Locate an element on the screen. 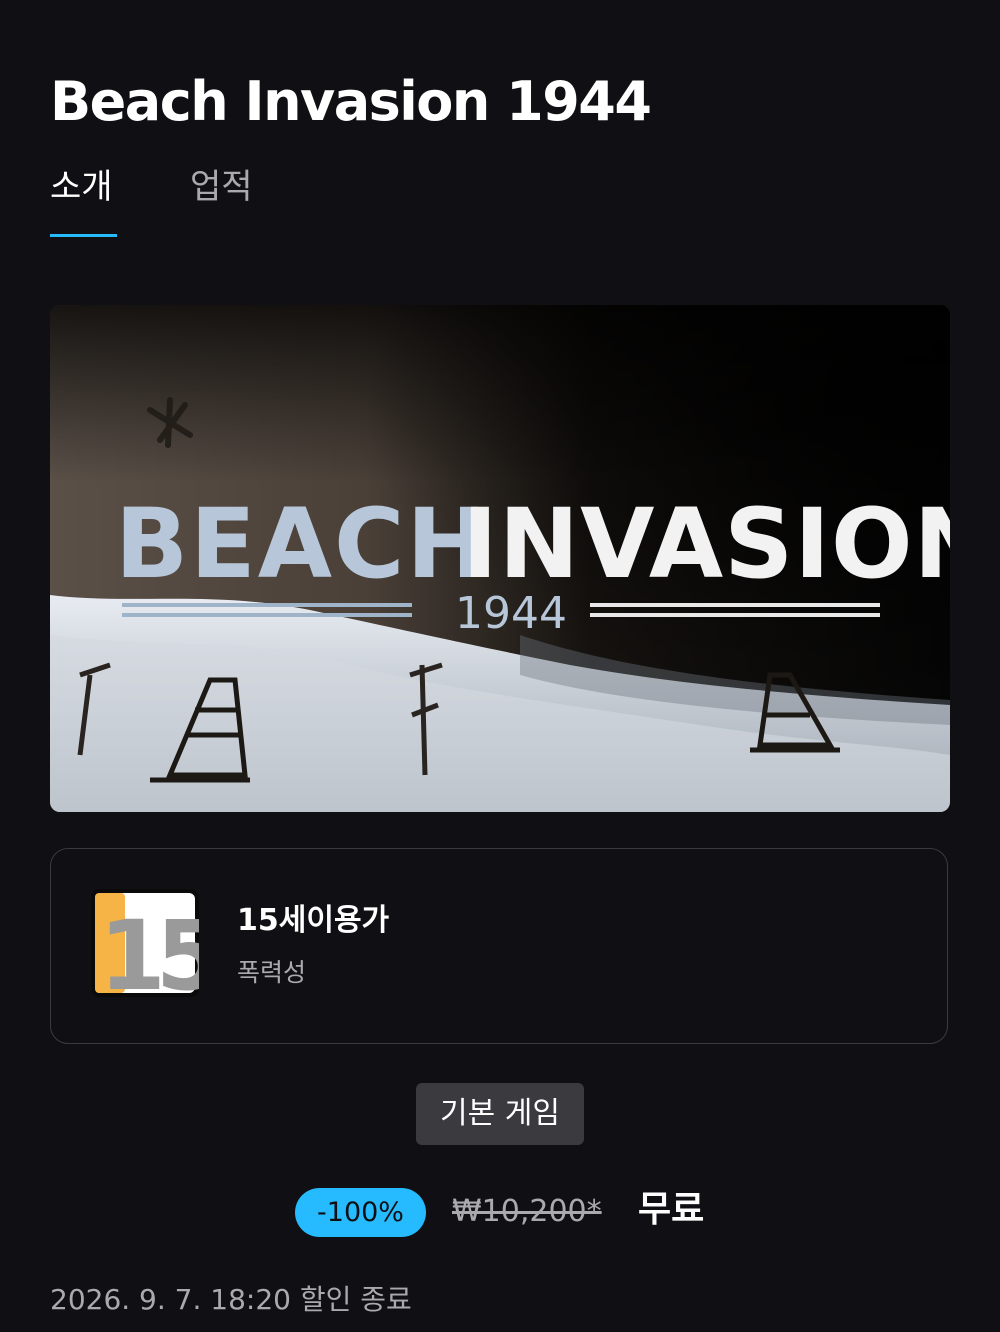 The height and width of the screenshot is (1332, 1000). logo-word-beach: BEACH is located at coordinates (302, 544).